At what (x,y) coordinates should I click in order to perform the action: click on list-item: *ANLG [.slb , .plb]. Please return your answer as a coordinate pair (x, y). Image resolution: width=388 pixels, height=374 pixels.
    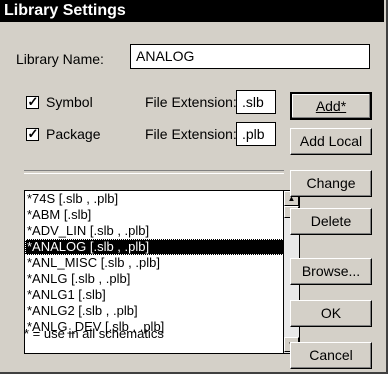
    Looking at the image, I should click on (162, 279).